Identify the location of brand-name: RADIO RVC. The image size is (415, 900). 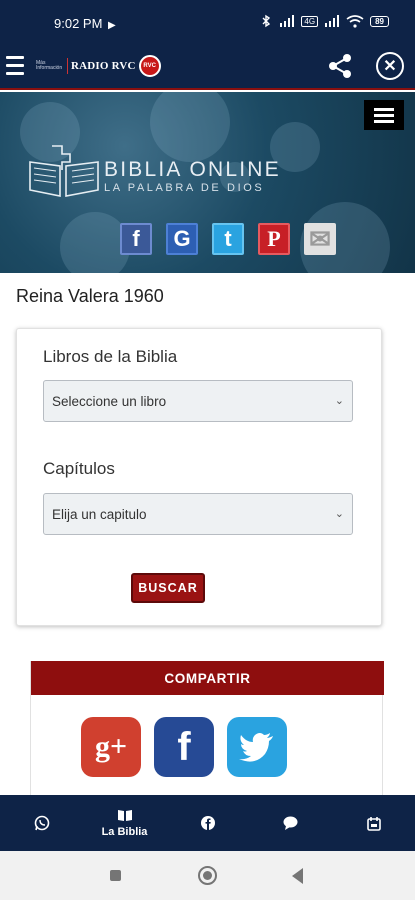
(103, 66).